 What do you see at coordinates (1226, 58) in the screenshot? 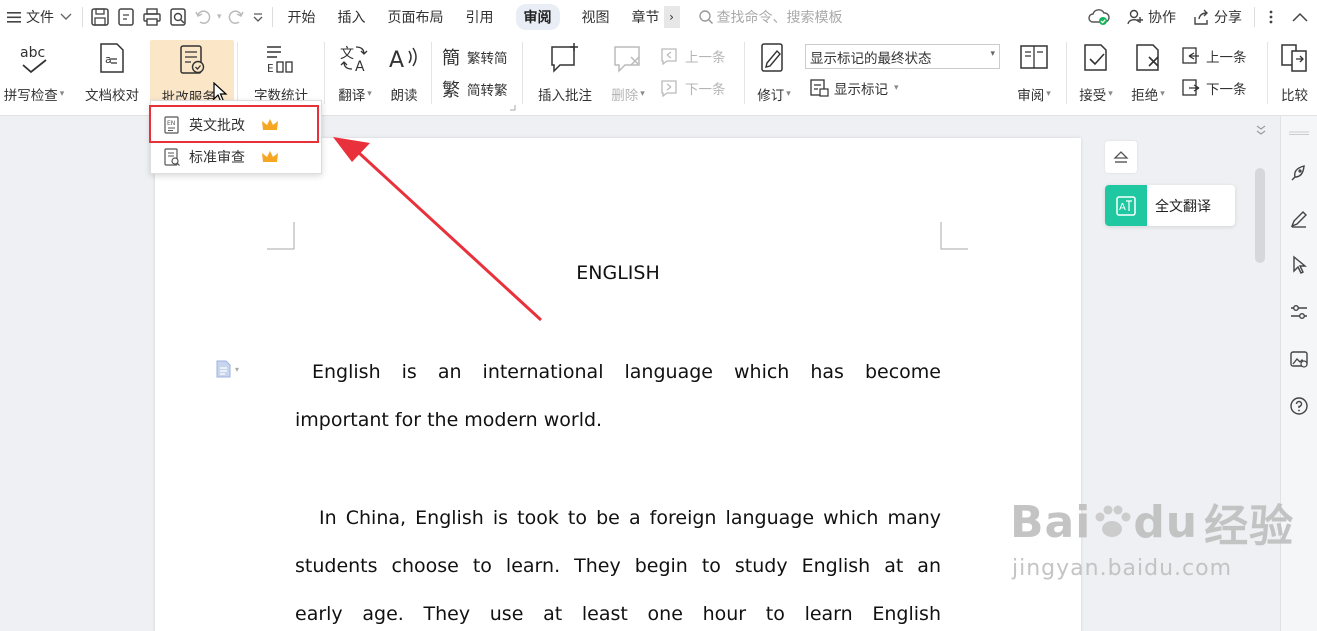
I see `prev-change-label: 上一条` at bounding box center [1226, 58].